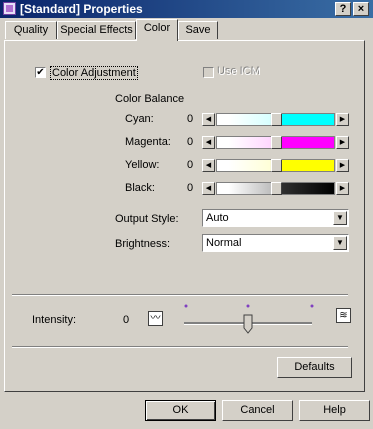 This screenshot has height=429, width=373. What do you see at coordinates (248, 306) in the screenshot?
I see `intensity-tick-mid` at bounding box center [248, 306].